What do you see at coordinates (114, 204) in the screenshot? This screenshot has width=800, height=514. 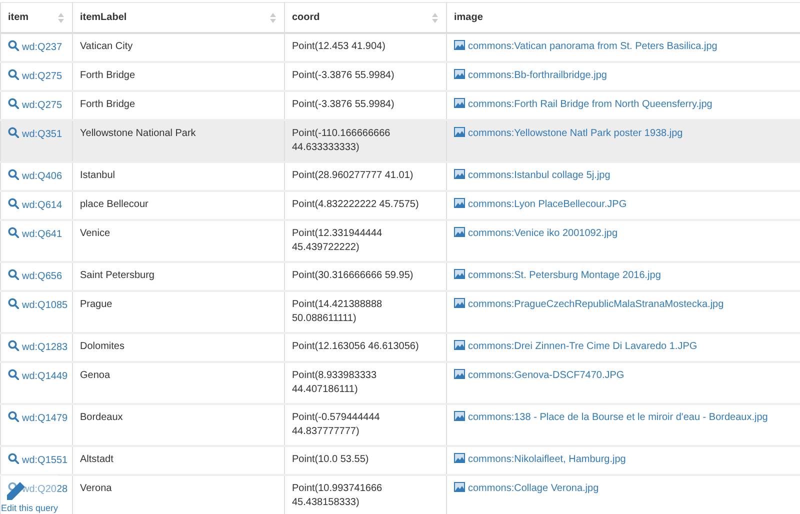 I see `table-cell: place Bellecour` at bounding box center [114, 204].